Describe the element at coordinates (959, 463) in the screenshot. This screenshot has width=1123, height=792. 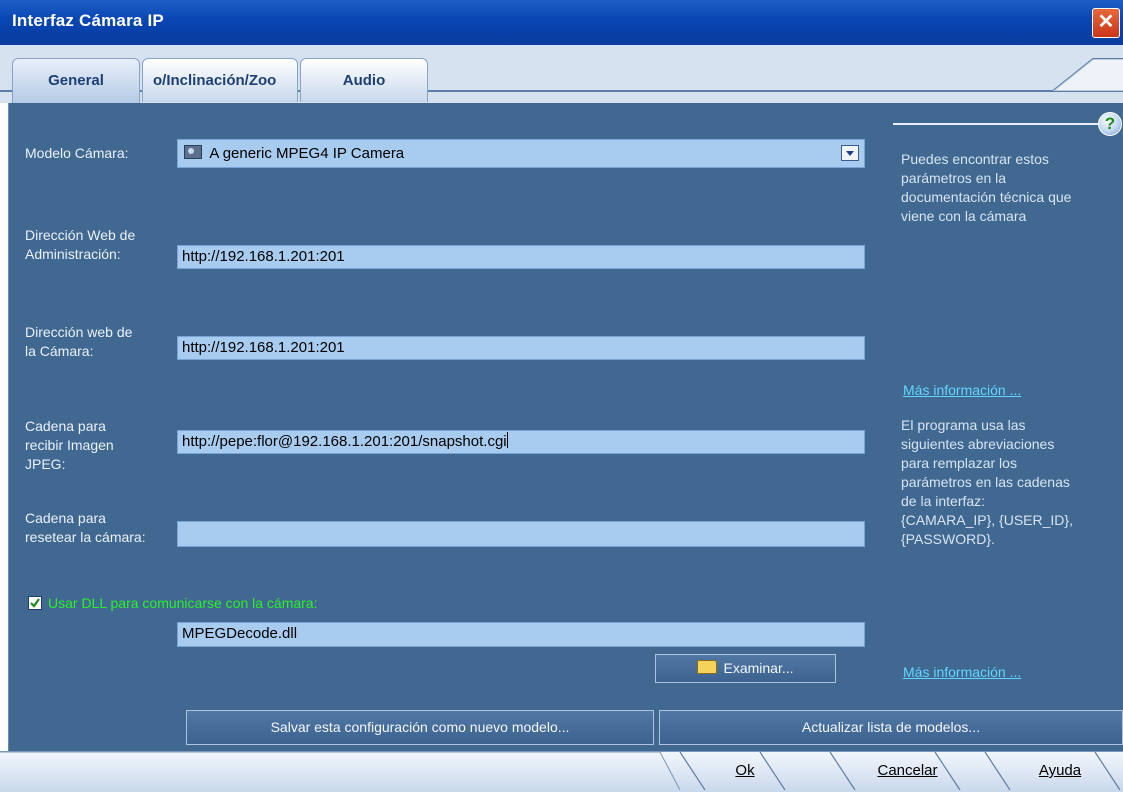
I see `help-text-2-line: para remplazar los` at that location.